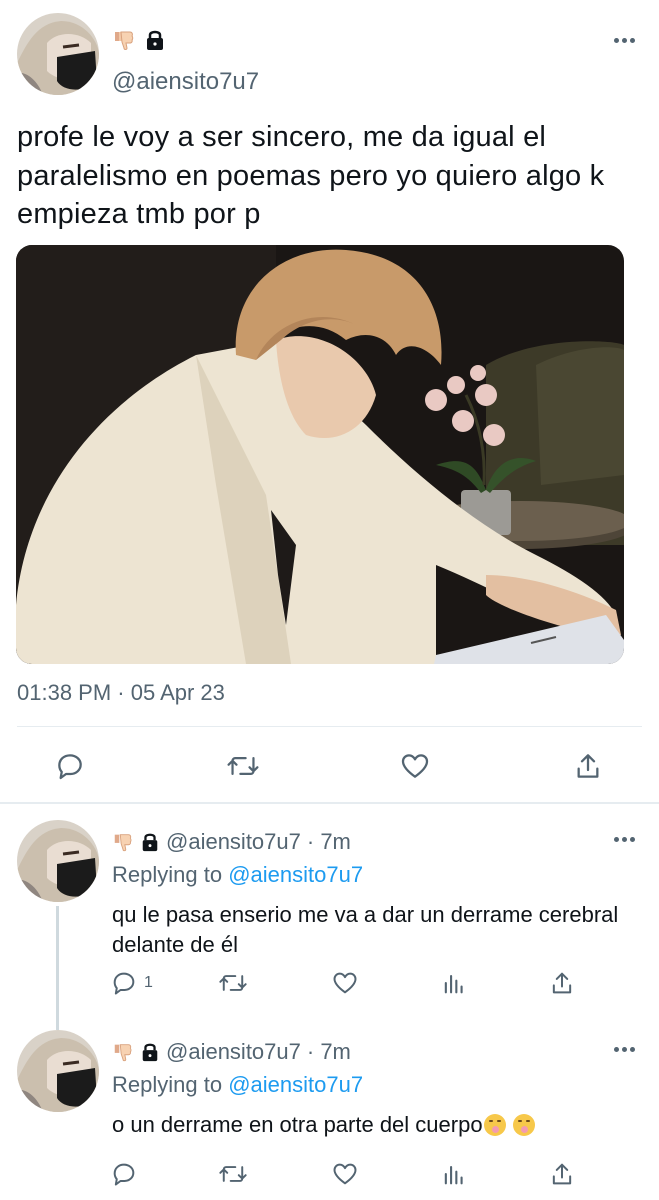 The width and height of the screenshot is (659, 1200). I want to click on reply-count: 1, so click(148, 982).